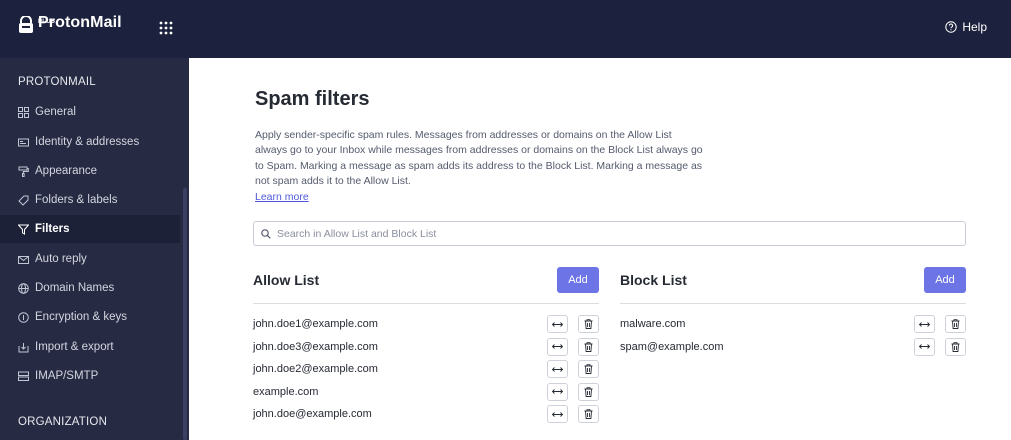 Image resolution: width=1011 pixels, height=440 pixels. Describe the element at coordinates (398, 324) in the screenshot. I see `list-item: john.doe1@example.com` at that location.